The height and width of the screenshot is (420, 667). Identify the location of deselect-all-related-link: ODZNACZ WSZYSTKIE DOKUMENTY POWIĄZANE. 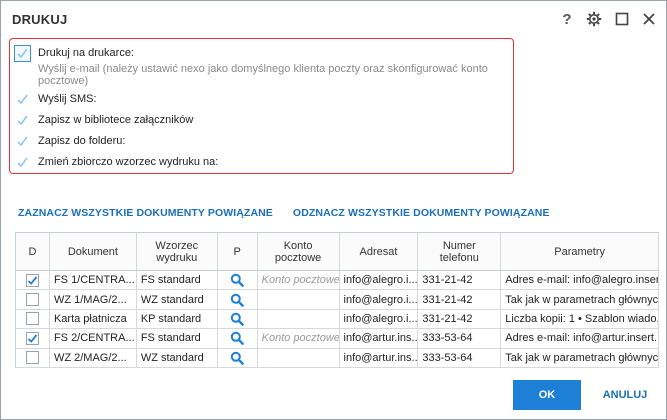
(421, 213).